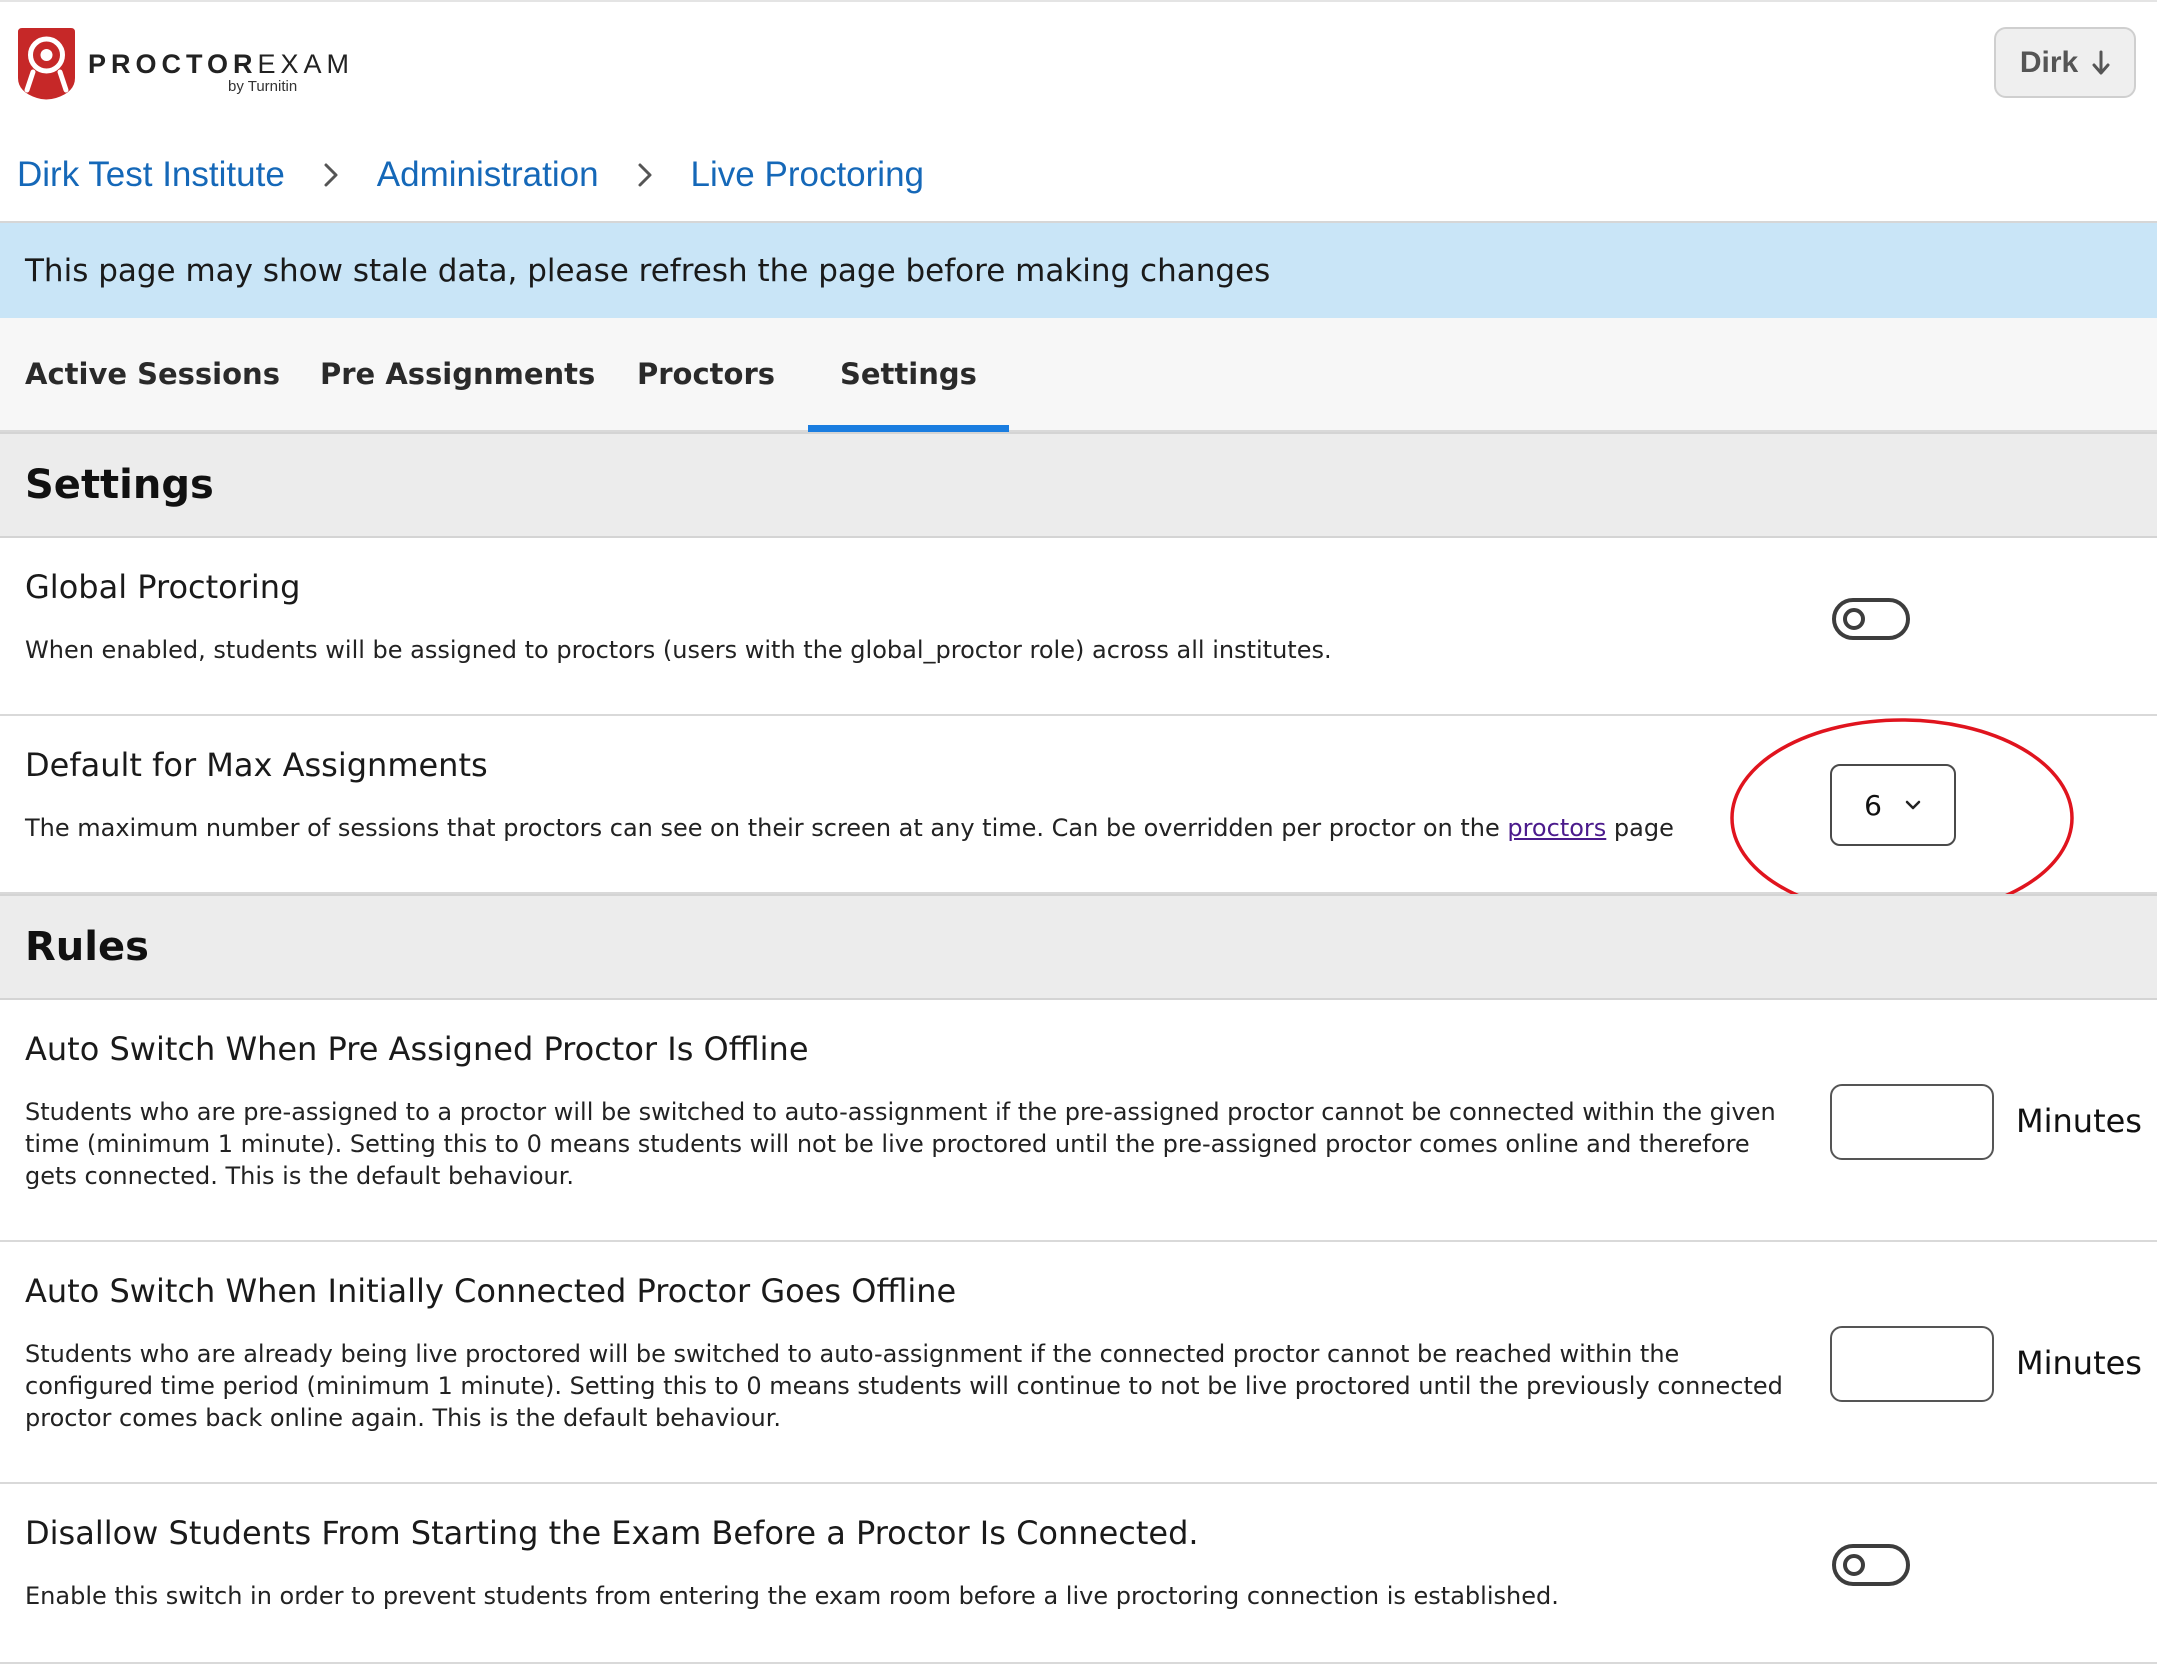 This screenshot has width=2157, height=1664. I want to click on chevron-down-icon, so click(1913, 805).